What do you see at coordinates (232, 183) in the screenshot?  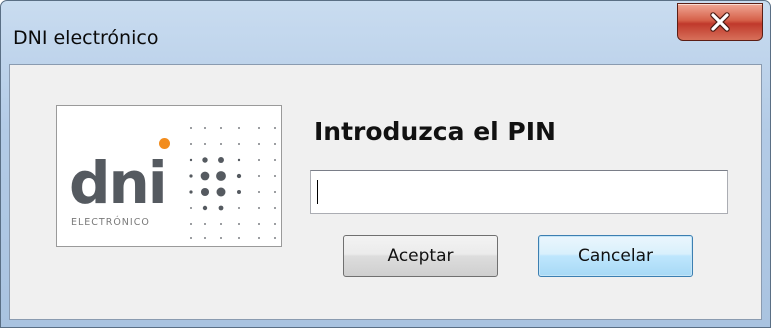 I see `logo-dot-pattern` at bounding box center [232, 183].